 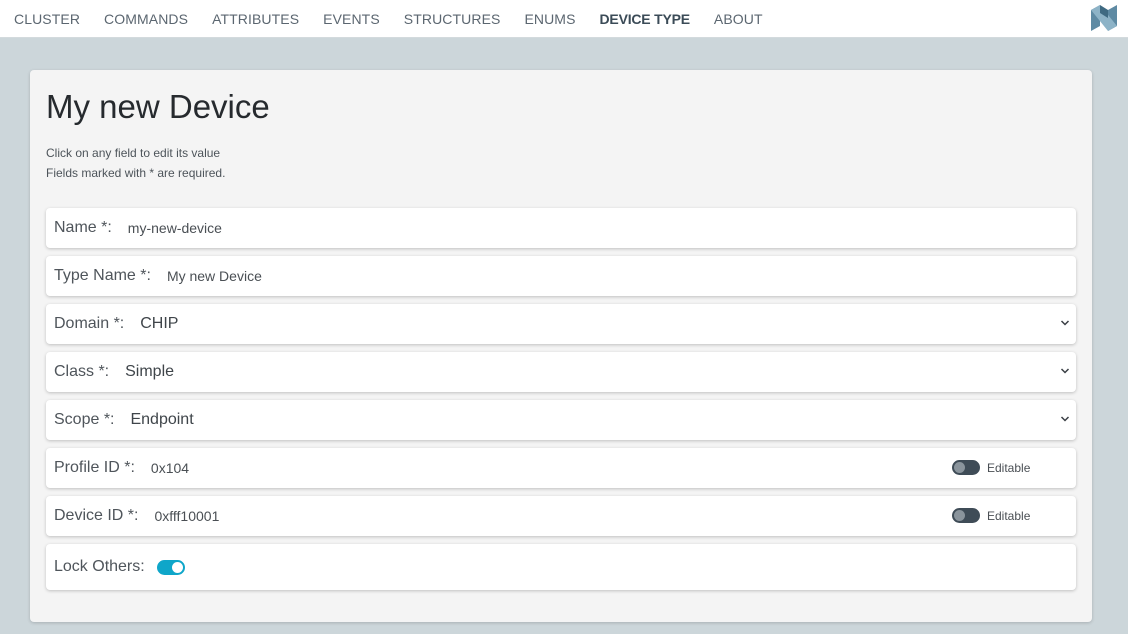 I want to click on nav-item-enums: ENUMS, so click(x=549, y=19).